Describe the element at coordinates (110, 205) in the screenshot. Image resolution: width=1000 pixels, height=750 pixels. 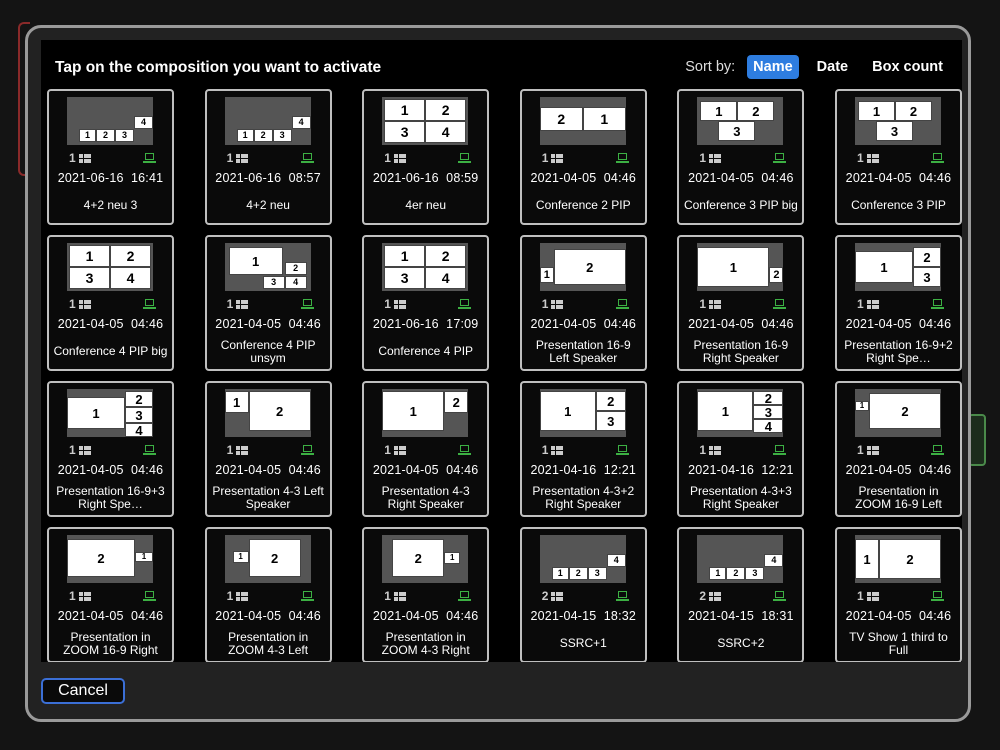
I see `composition-name: 4+2 neu 3` at that location.